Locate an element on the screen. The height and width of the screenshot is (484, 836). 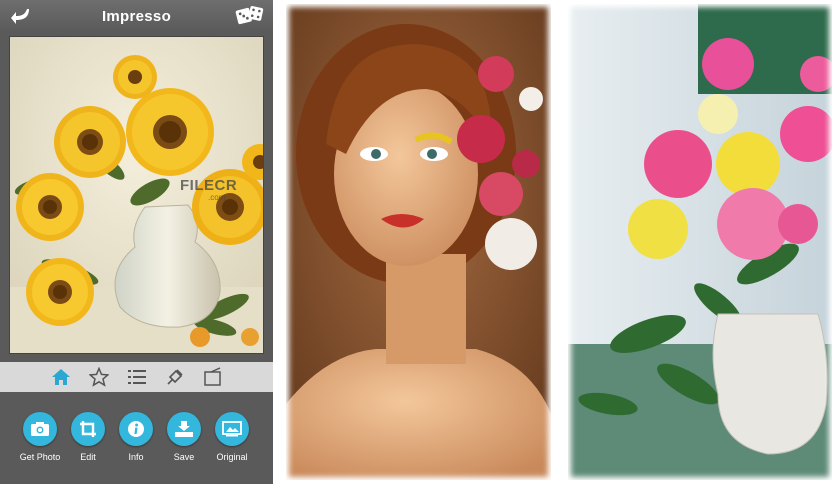
list-icon is located at coordinates (137, 377).